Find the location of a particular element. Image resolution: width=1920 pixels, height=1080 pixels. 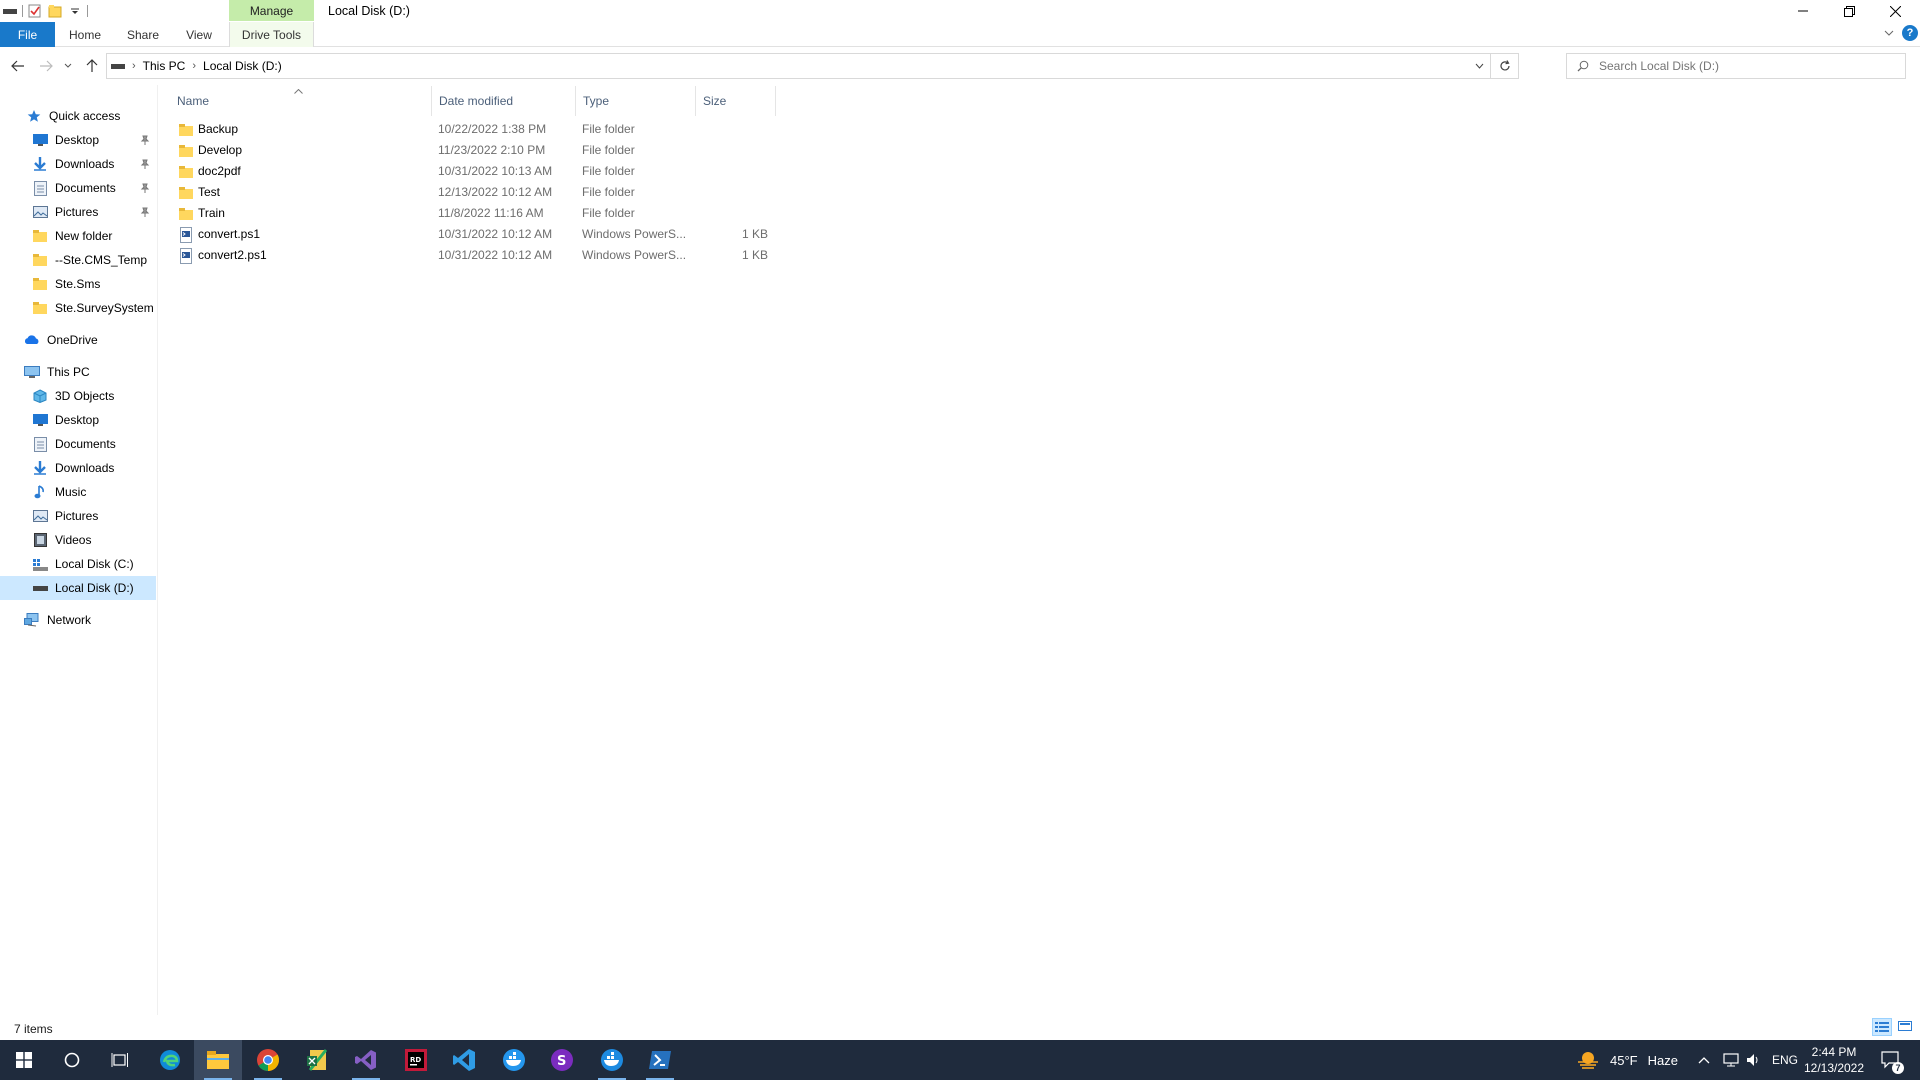

refresh-button is located at coordinates (1504, 66).